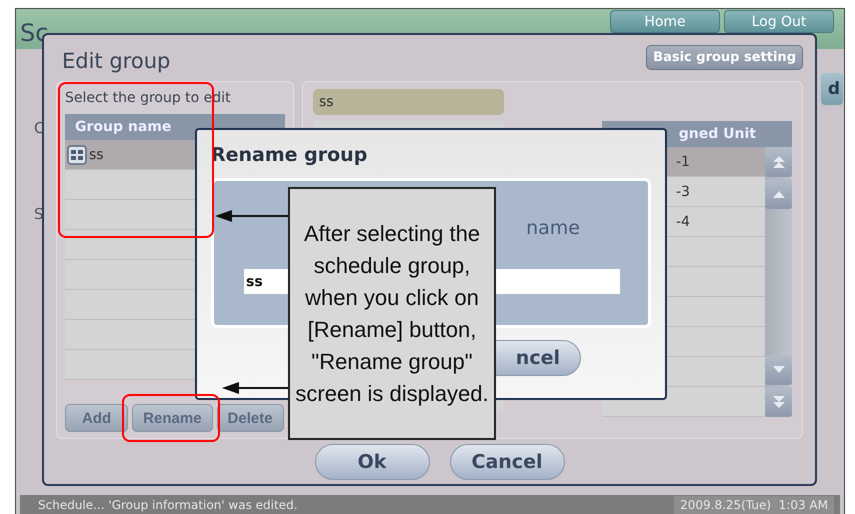 This screenshot has height=514, width=855. What do you see at coordinates (754, 505) in the screenshot?
I see `status-datetime: 2009.8.25(Tue) 1:03 AM` at bounding box center [754, 505].